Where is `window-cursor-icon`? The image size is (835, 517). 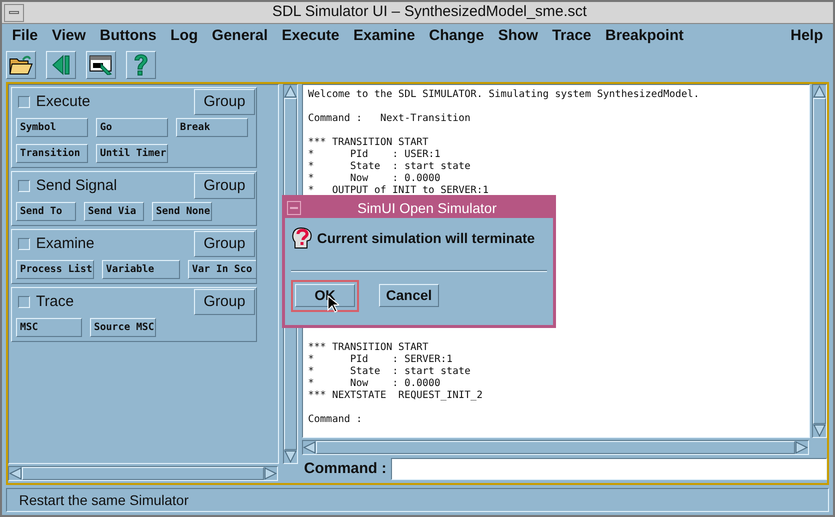 window-cursor-icon is located at coordinates (101, 65).